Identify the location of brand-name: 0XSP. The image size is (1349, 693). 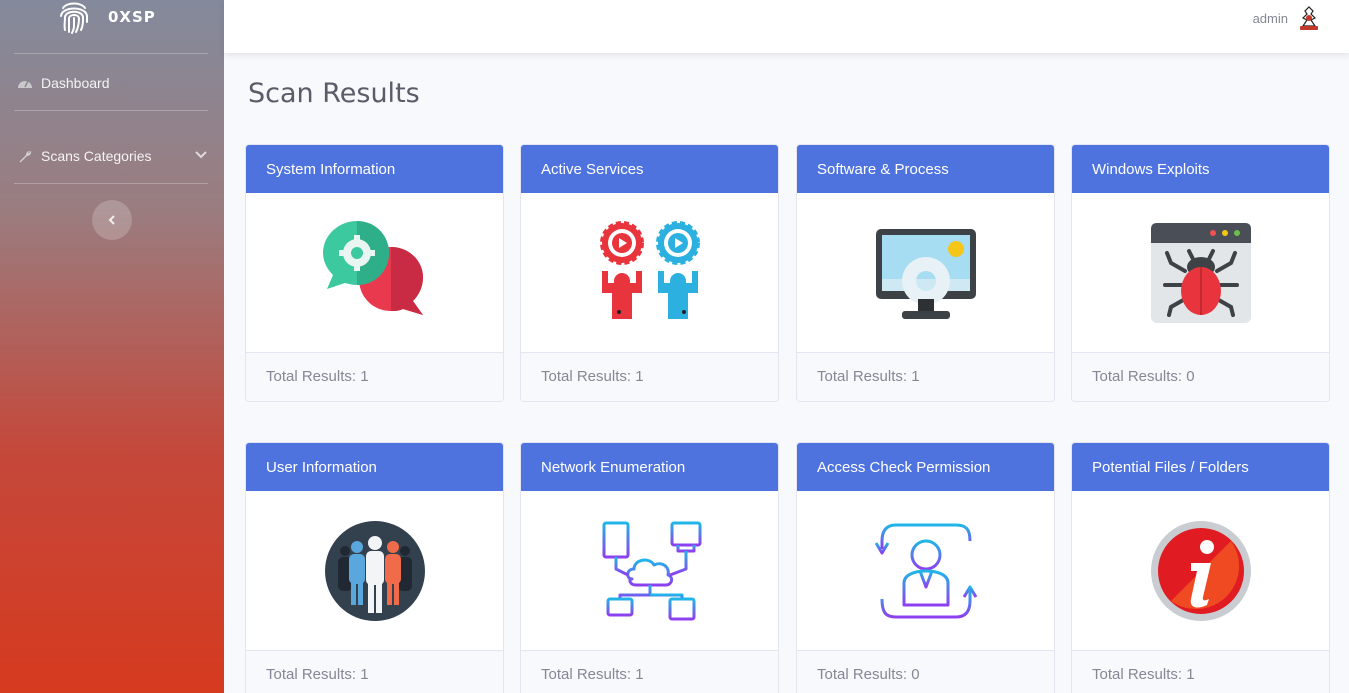
(132, 17).